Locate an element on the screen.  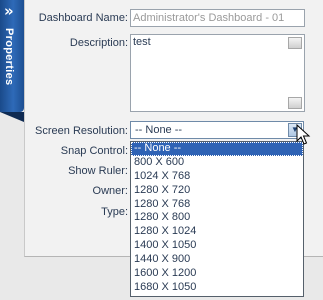
screen-resolution-select: -- None -- ▼ is located at coordinates (217, 130).